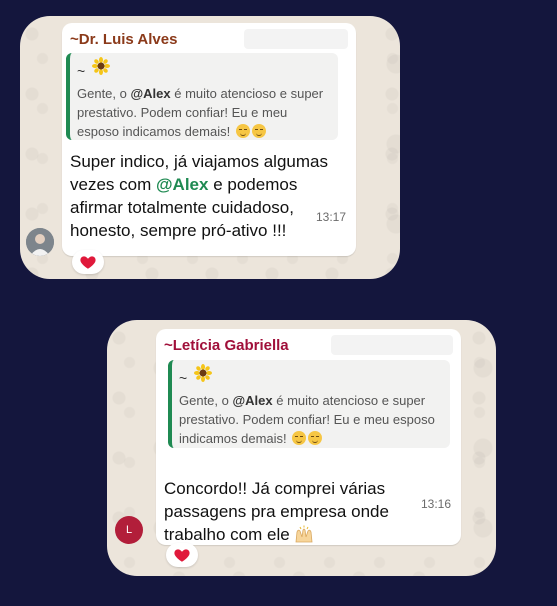 This screenshot has width=557, height=606. What do you see at coordinates (226, 345) in the screenshot?
I see `sender-name: ~Letícia Gabriella` at bounding box center [226, 345].